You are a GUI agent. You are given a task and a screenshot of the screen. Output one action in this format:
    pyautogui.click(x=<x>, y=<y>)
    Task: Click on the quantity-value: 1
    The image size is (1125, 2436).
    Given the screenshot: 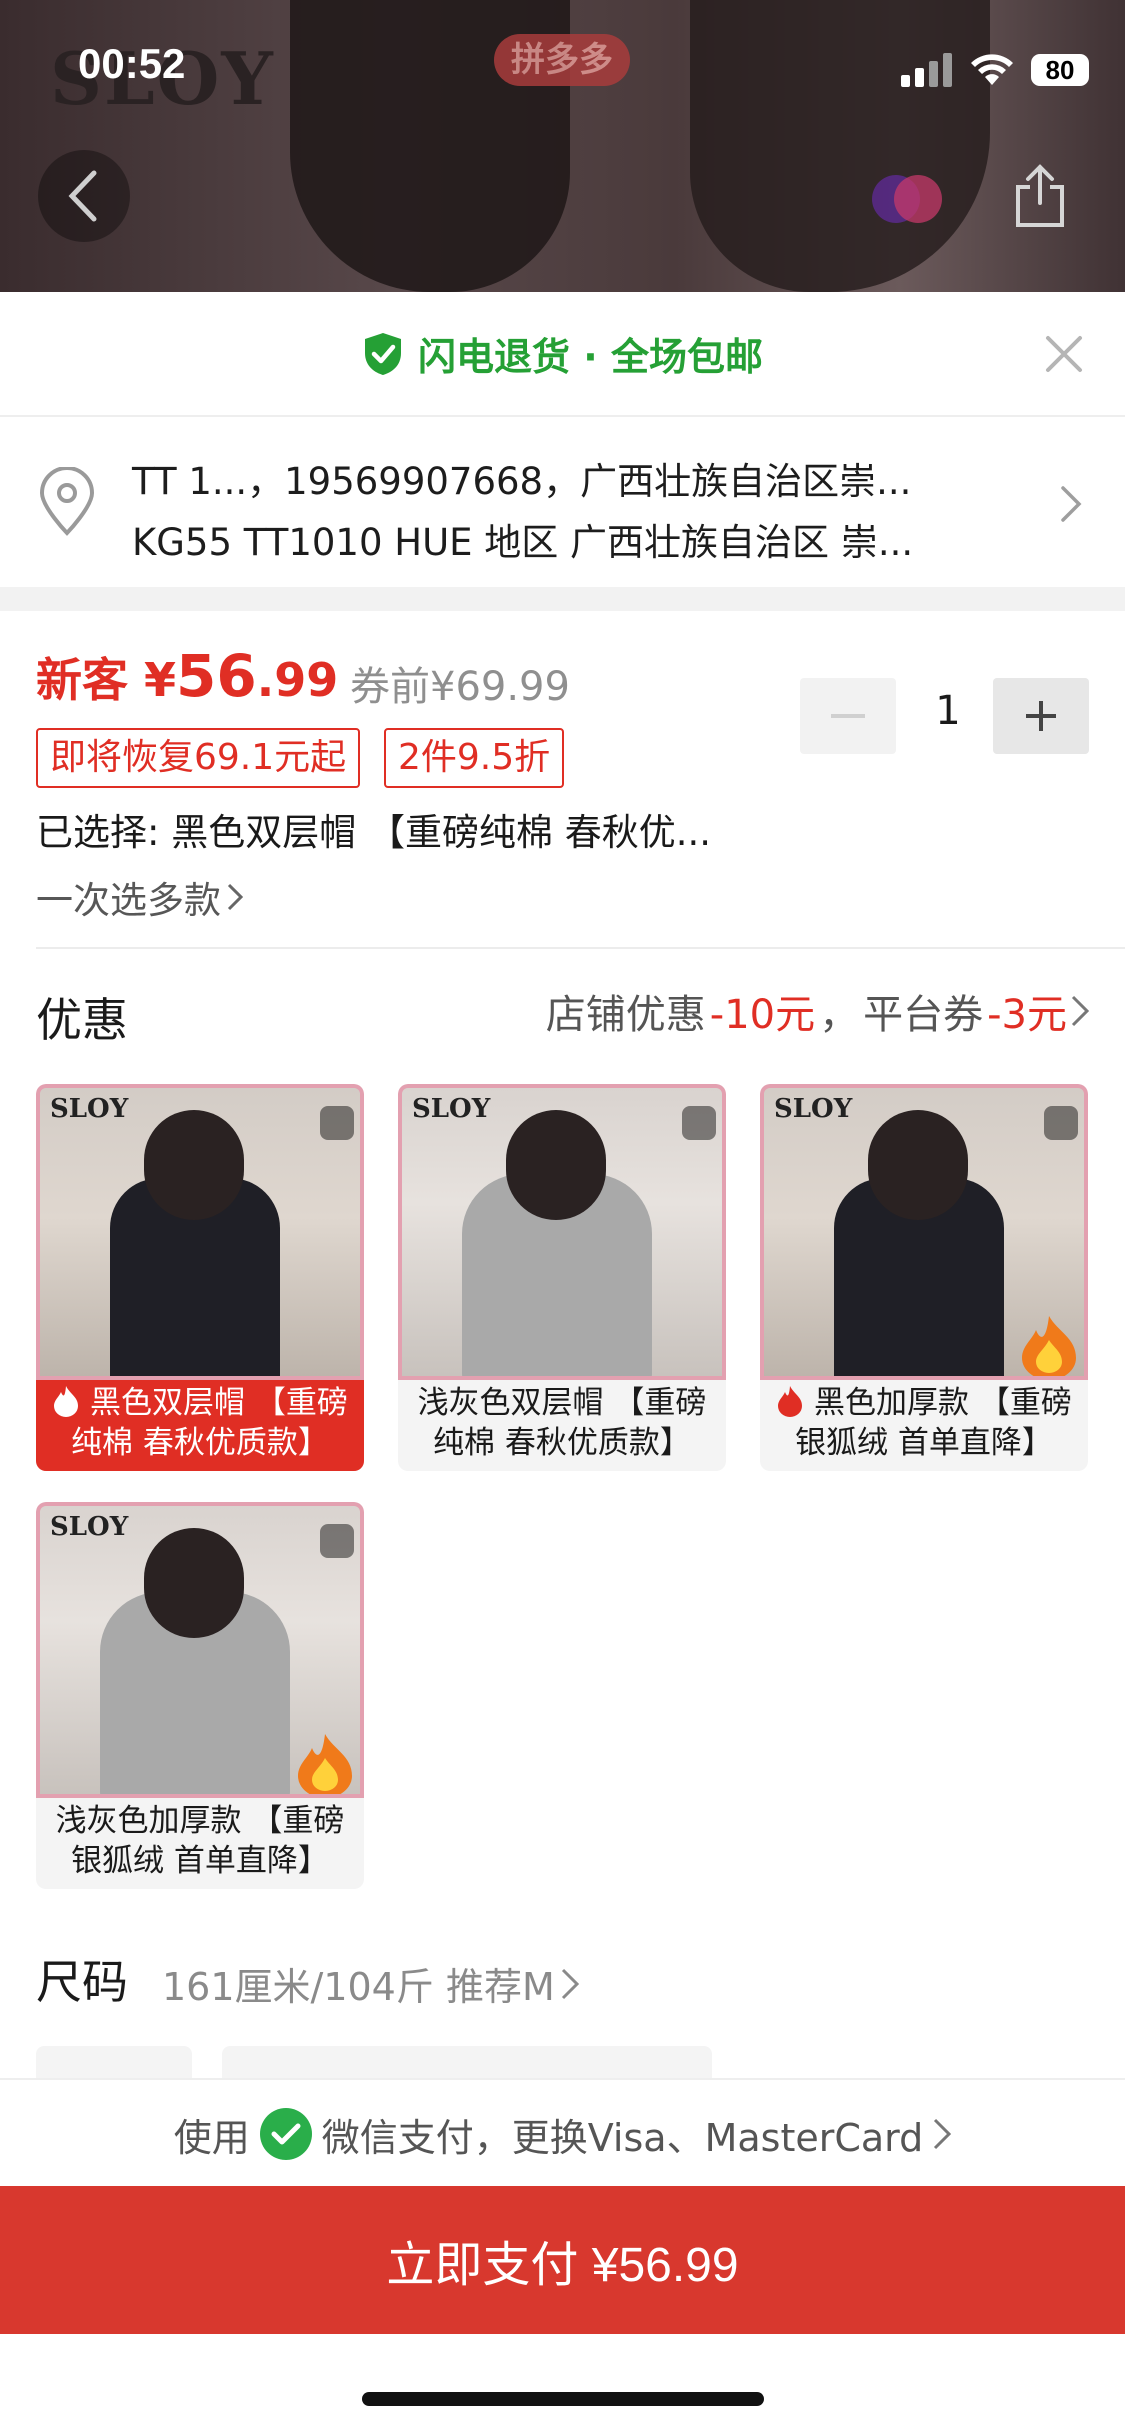 What is the action you would take?
    pyautogui.click(x=948, y=711)
    